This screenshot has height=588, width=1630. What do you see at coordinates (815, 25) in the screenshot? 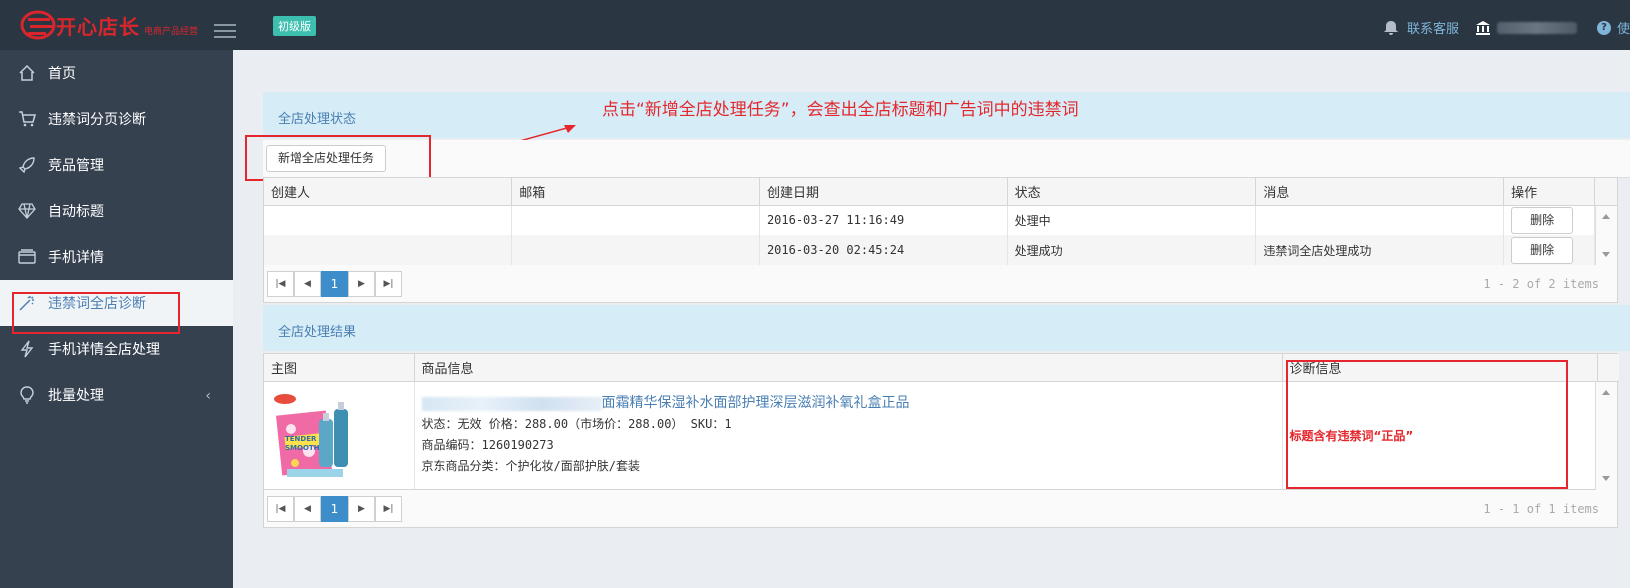
I see `top-bar: 开心店长 电商产品经营 初级版 联系客服 ? 使` at bounding box center [815, 25].